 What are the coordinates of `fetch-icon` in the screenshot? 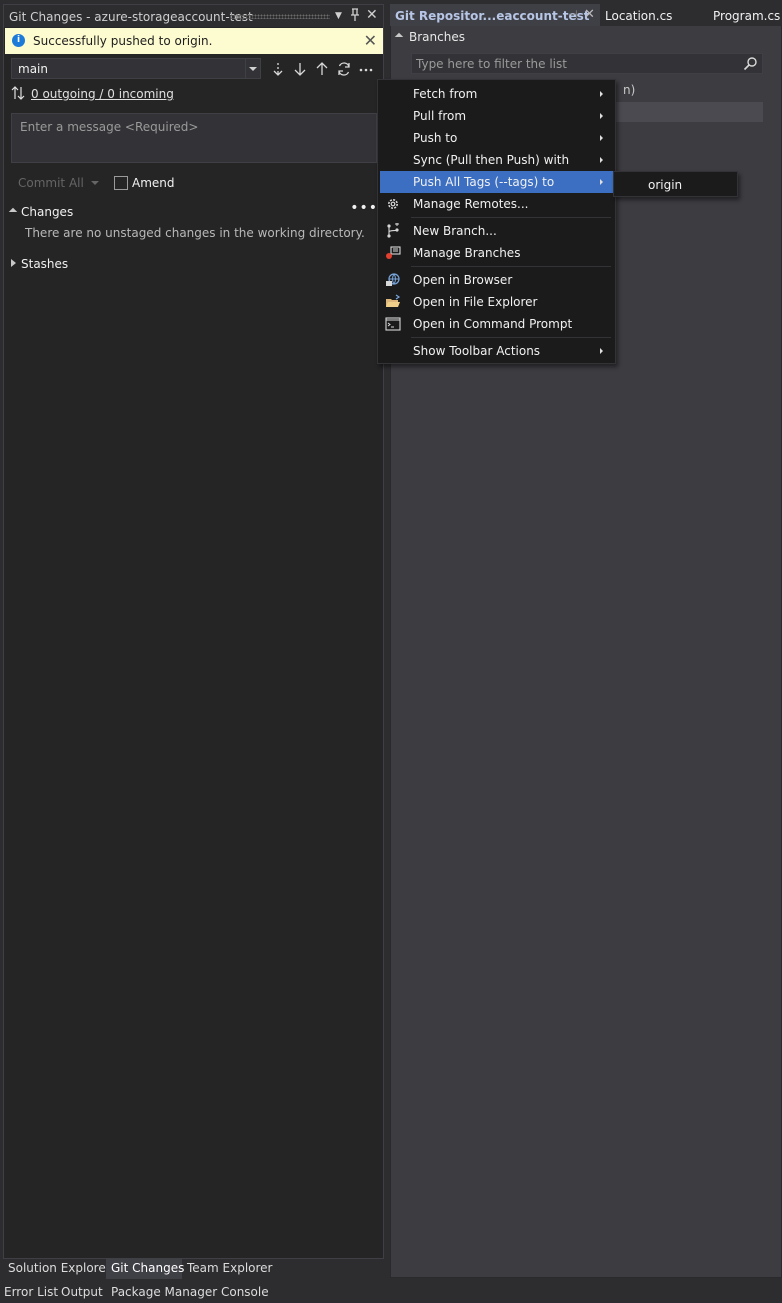 It's located at (278, 69).